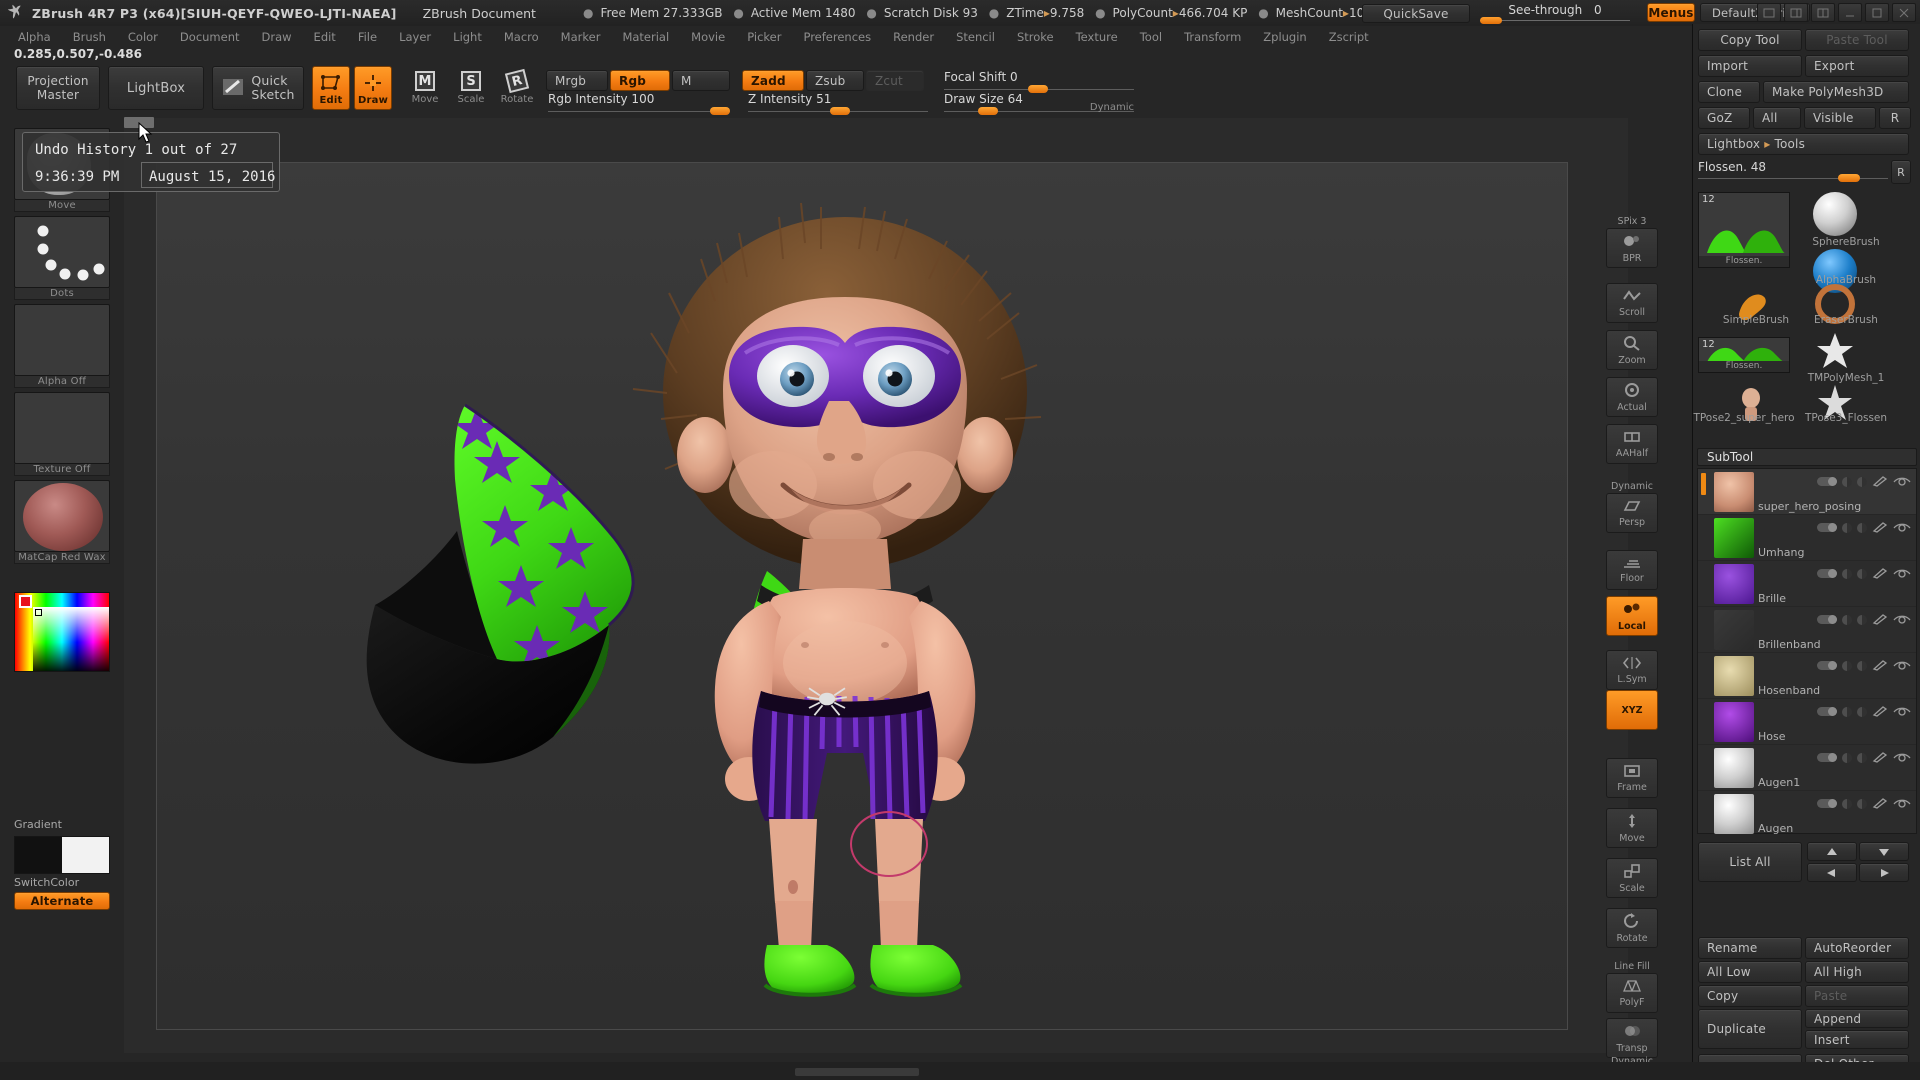  What do you see at coordinates (1039, 103) in the screenshot?
I see `draw-size-slider: Draw Size 64 Dynamic` at bounding box center [1039, 103].